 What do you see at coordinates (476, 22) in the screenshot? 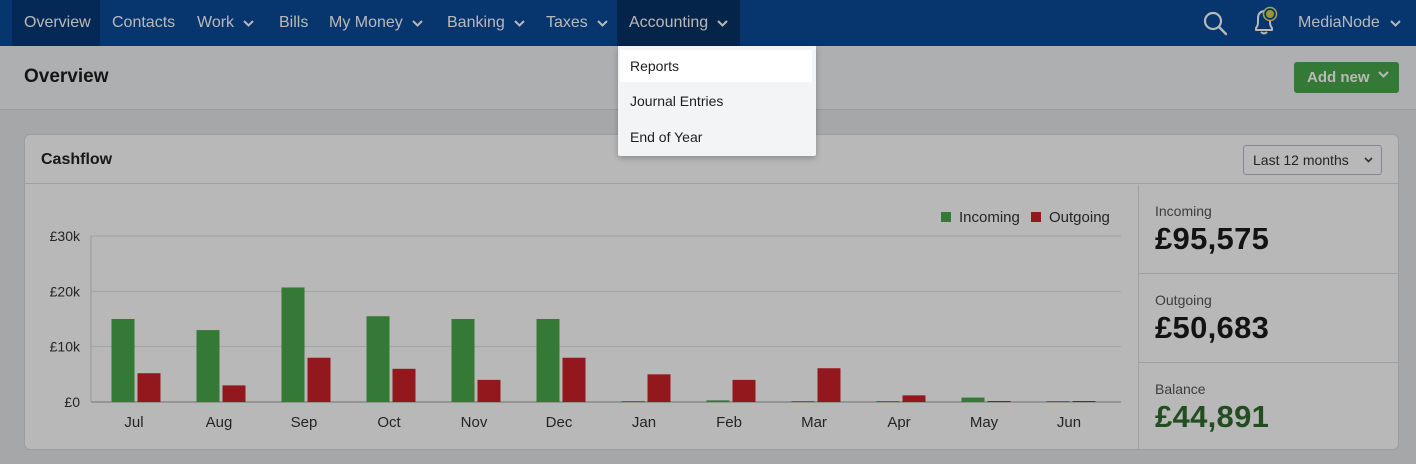
I see `nav-item-label: Banking` at bounding box center [476, 22].